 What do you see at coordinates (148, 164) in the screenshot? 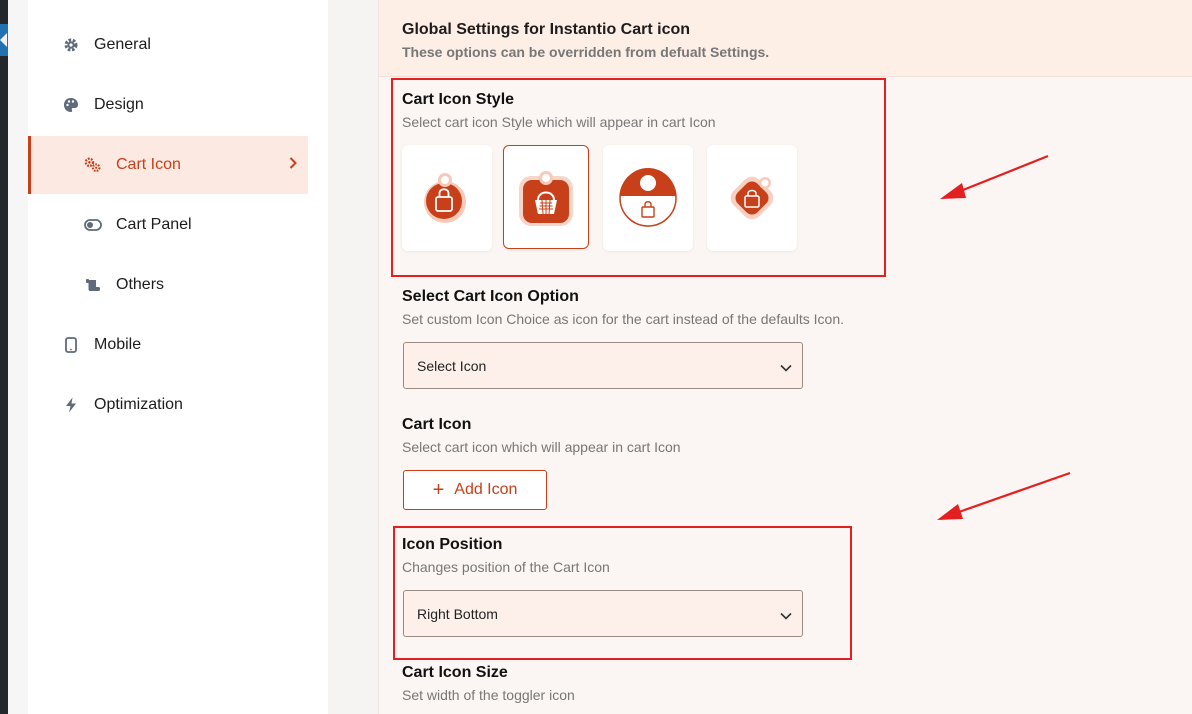
I see `sidebar-item-label: Cart Icon` at bounding box center [148, 164].